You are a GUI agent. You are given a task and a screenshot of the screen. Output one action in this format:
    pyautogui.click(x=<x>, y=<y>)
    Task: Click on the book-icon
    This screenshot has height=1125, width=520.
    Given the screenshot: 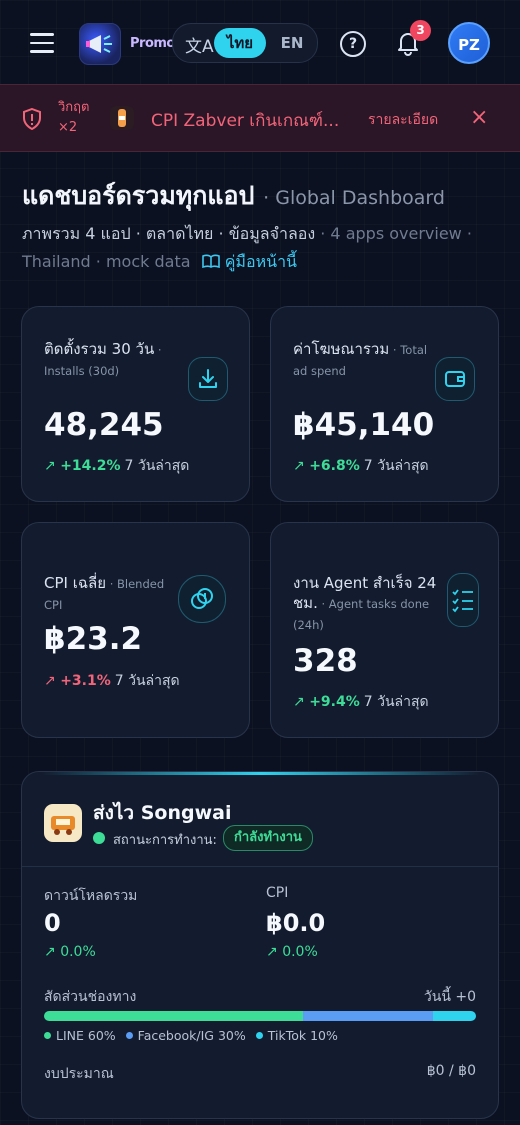 What is the action you would take?
    pyautogui.click(x=210, y=261)
    